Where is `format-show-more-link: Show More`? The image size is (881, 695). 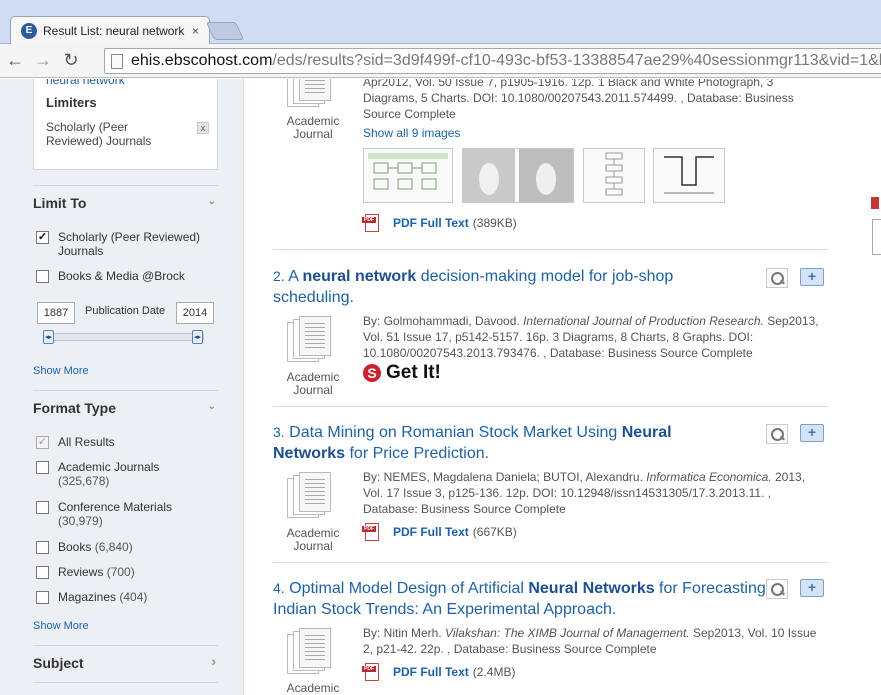 format-show-more-link: Show More is located at coordinates (61, 626).